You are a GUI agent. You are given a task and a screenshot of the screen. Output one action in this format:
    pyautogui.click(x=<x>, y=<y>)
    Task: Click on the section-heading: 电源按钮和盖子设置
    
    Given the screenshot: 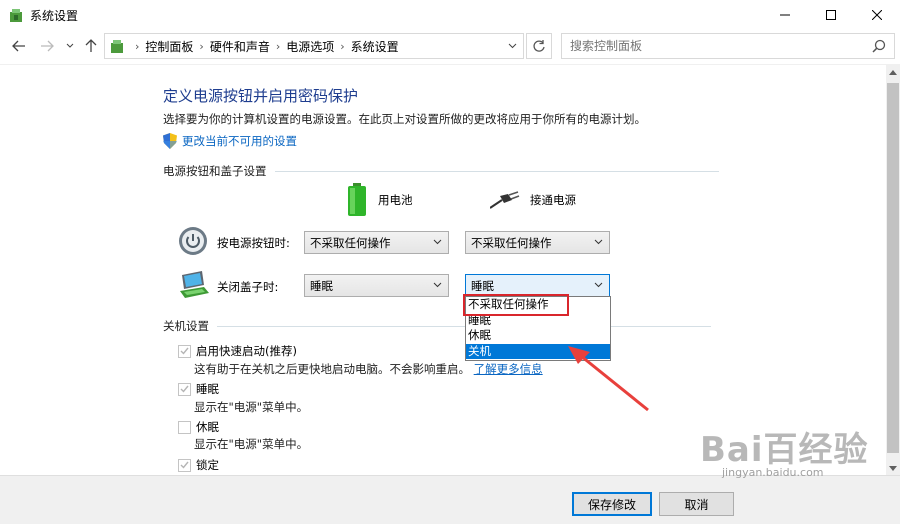 What is the action you would take?
    pyautogui.click(x=215, y=171)
    